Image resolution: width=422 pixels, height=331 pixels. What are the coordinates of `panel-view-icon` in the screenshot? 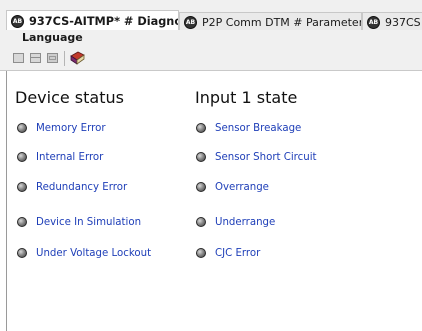 It's located at (52, 58).